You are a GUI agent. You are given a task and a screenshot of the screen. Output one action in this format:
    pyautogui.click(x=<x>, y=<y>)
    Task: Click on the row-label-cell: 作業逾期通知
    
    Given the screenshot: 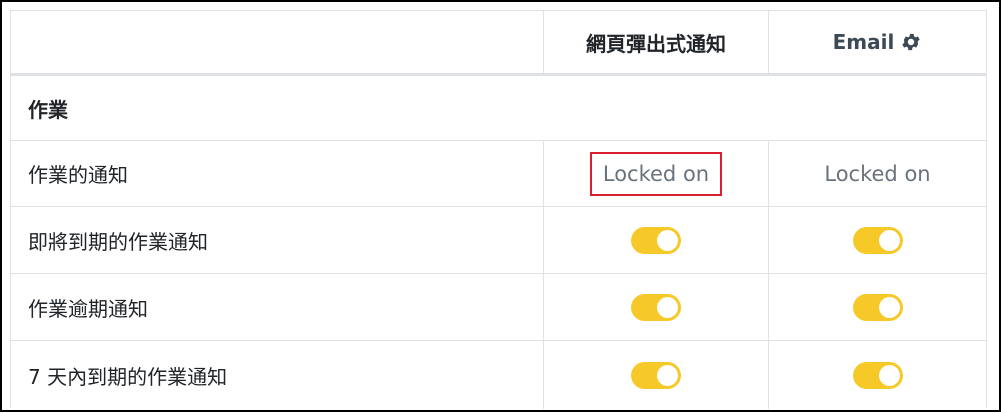 What is the action you would take?
    pyautogui.click(x=277, y=307)
    